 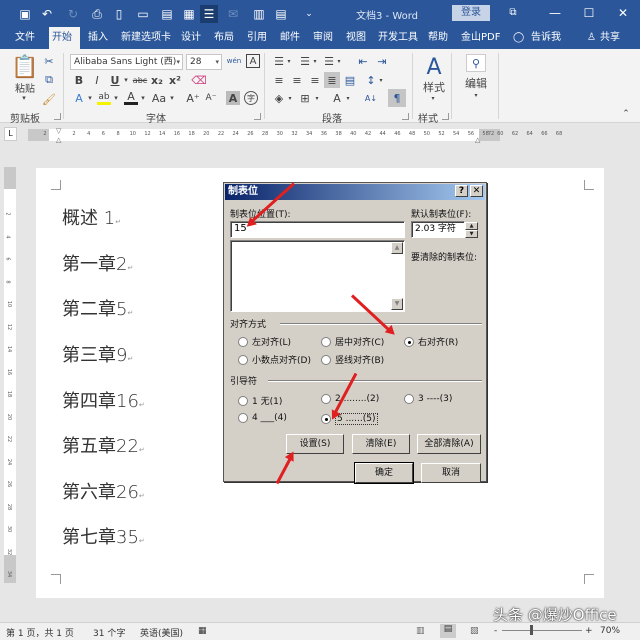 What do you see at coordinates (257, 38) in the screenshot?
I see `tab-references: 引用` at bounding box center [257, 38].